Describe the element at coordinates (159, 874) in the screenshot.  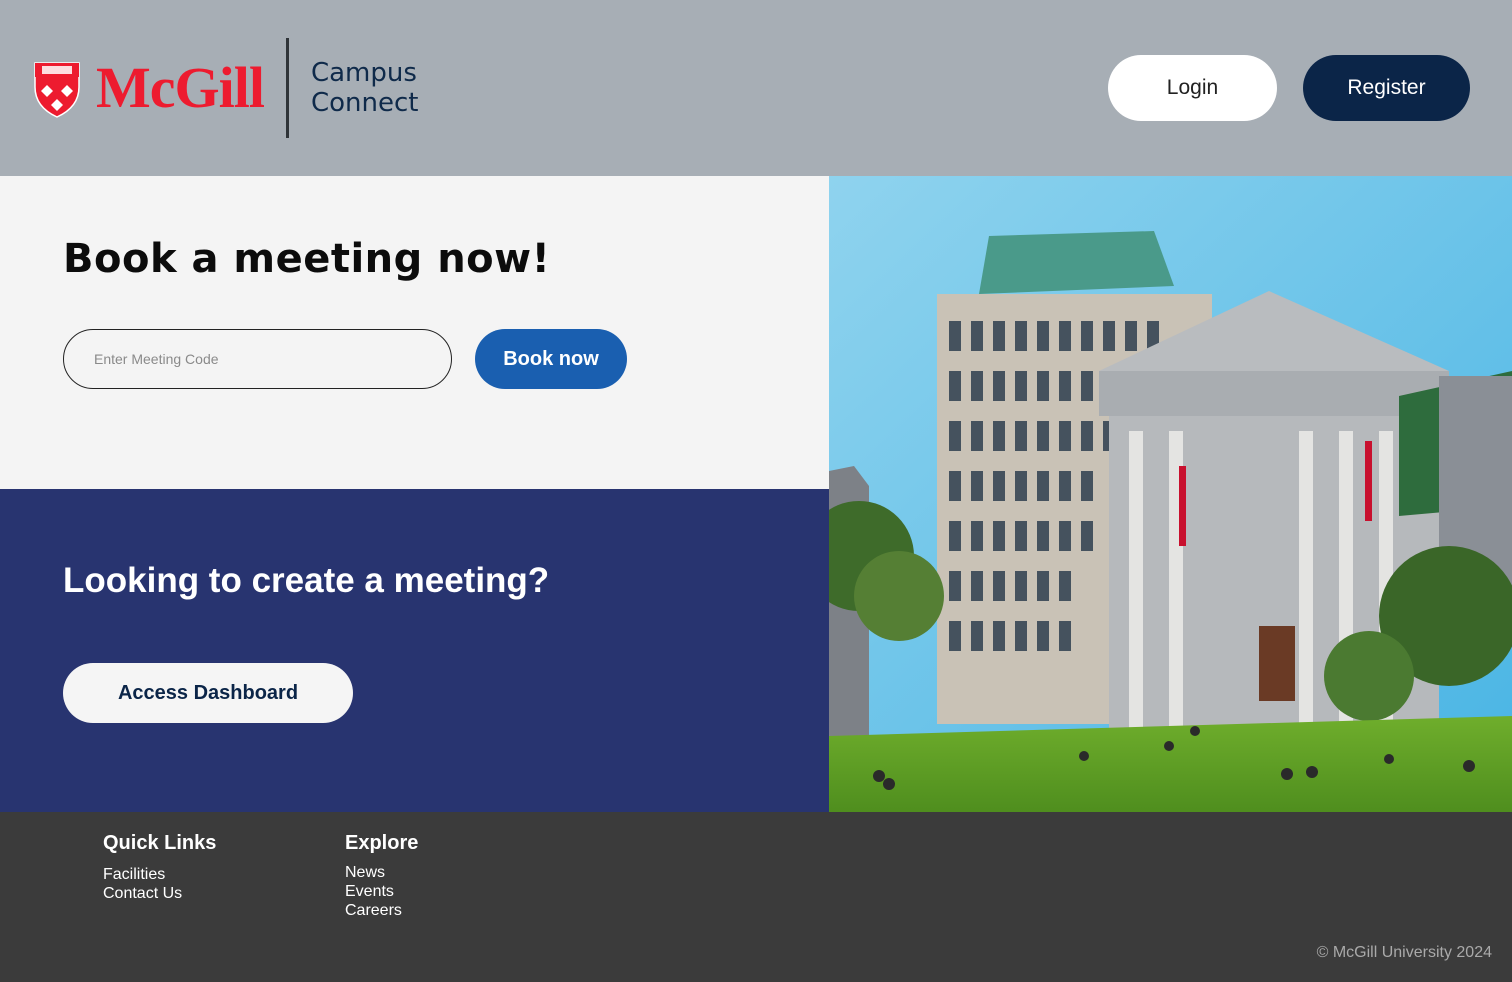
I see `footer-link-facilities: Facilities` at that location.